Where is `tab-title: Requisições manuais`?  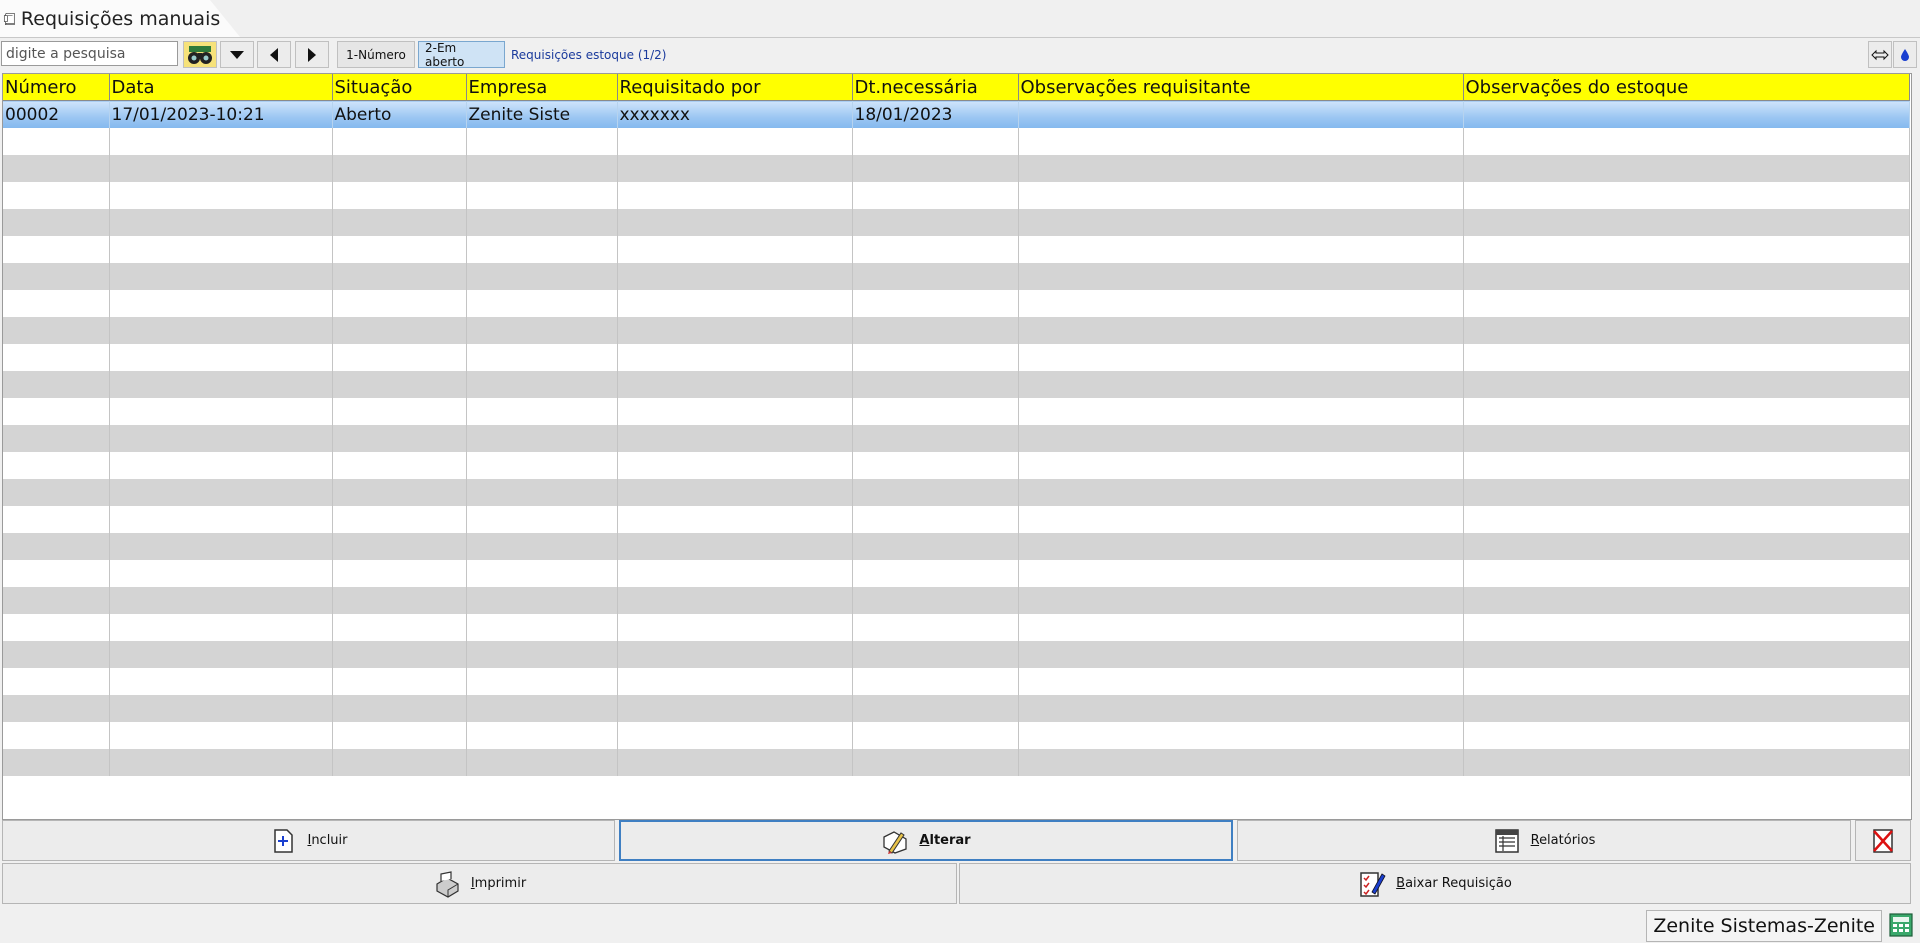
tab-title: Requisições manuais is located at coordinates (120, 18).